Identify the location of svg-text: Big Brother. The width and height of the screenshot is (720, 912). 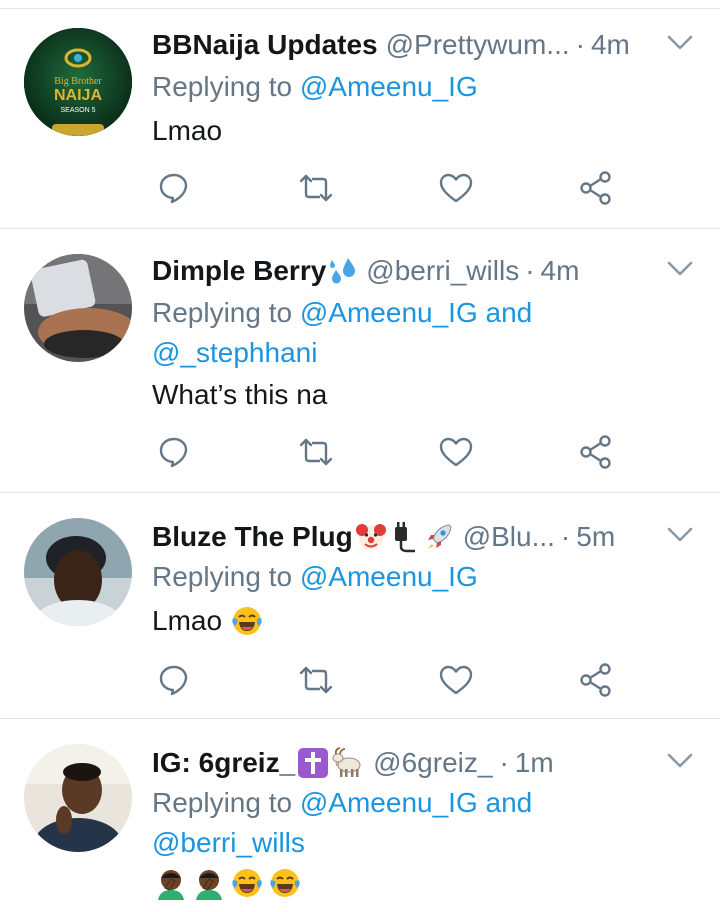
(78, 81).